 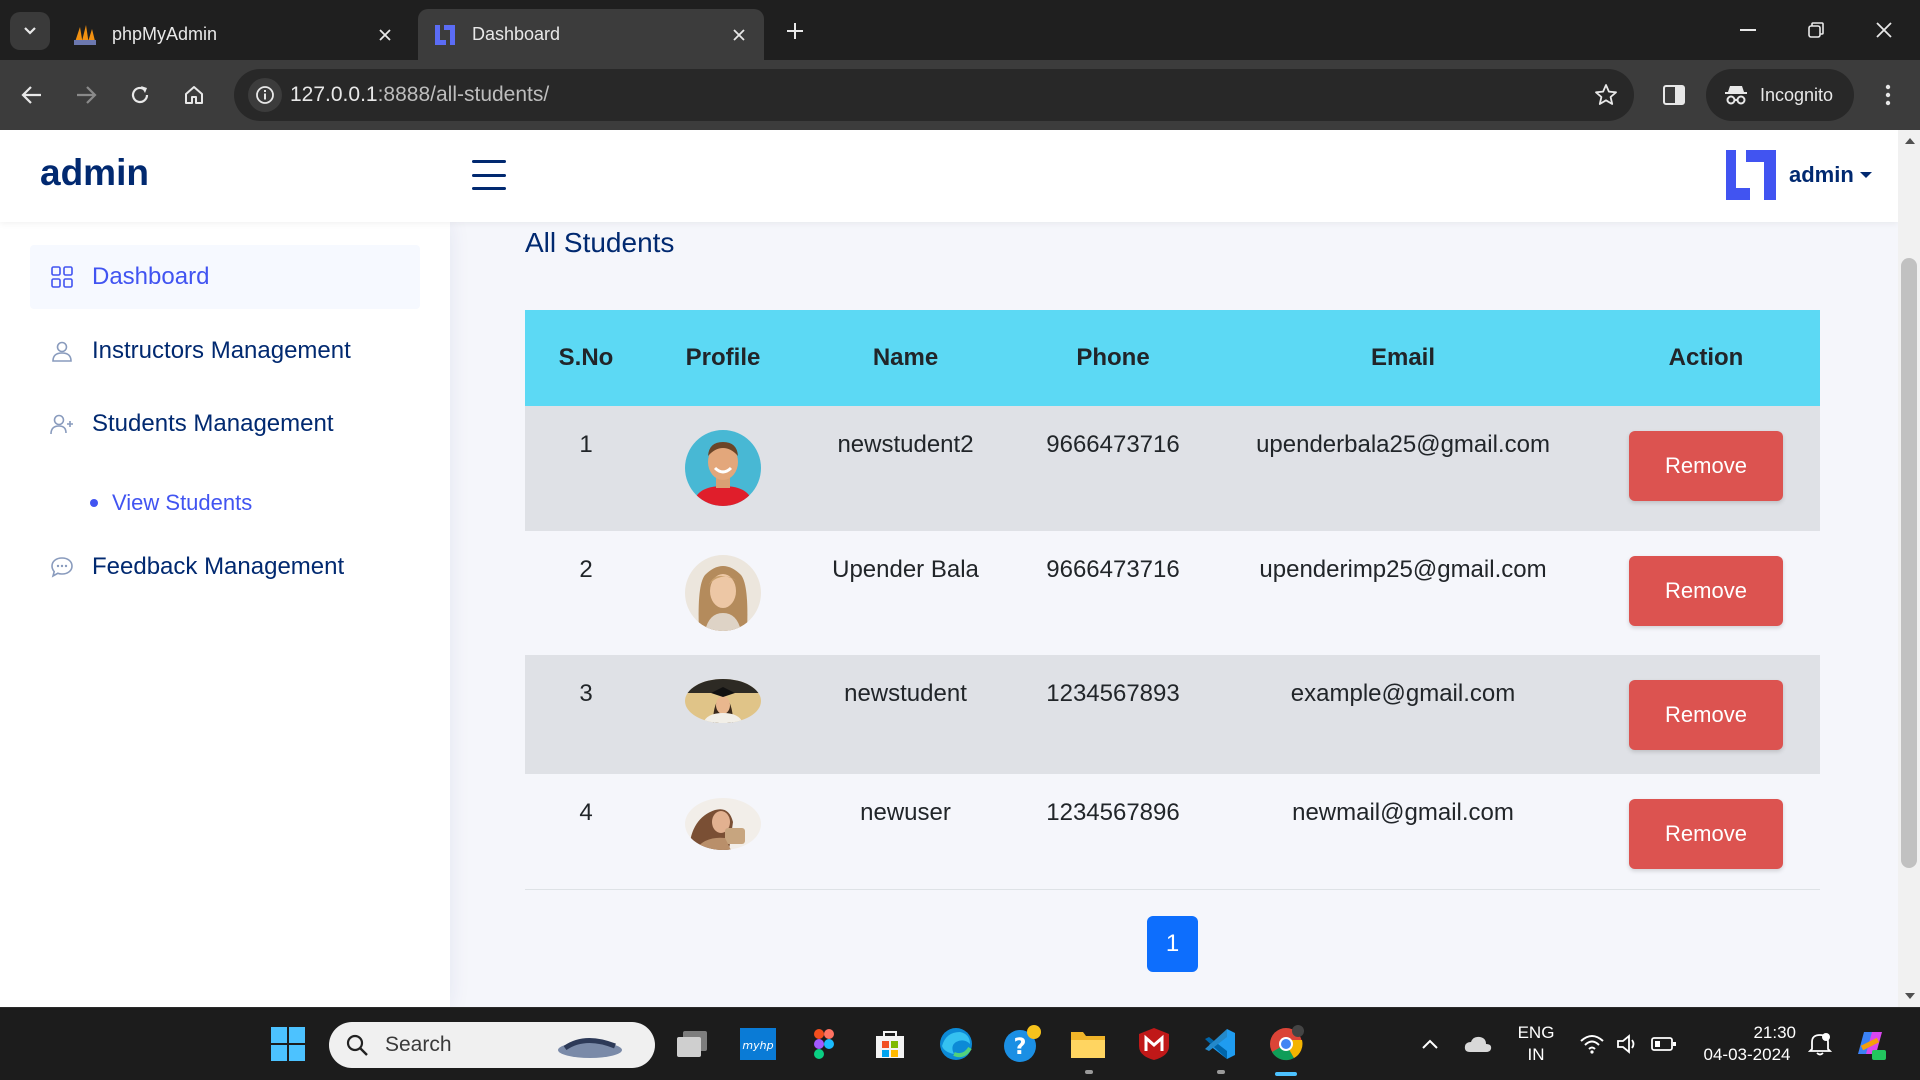 What do you see at coordinates (85, 34) in the screenshot?
I see `phpmyadmin-favicon-icon` at bounding box center [85, 34].